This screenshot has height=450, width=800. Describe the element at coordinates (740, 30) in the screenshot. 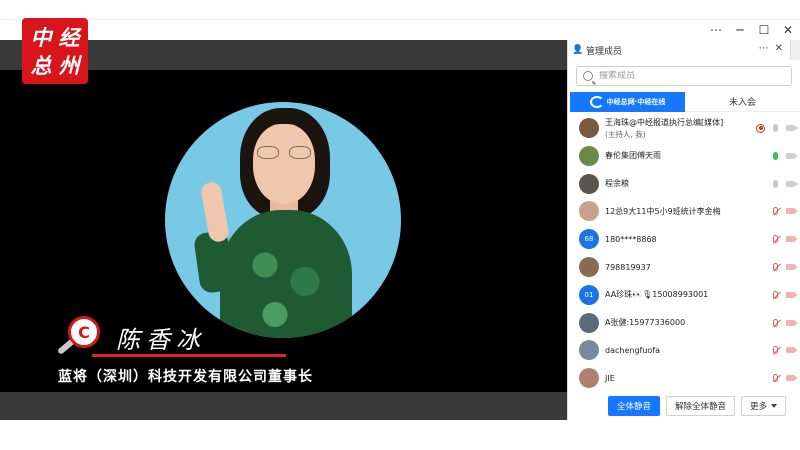

I see `minimize-icon: ─` at that location.